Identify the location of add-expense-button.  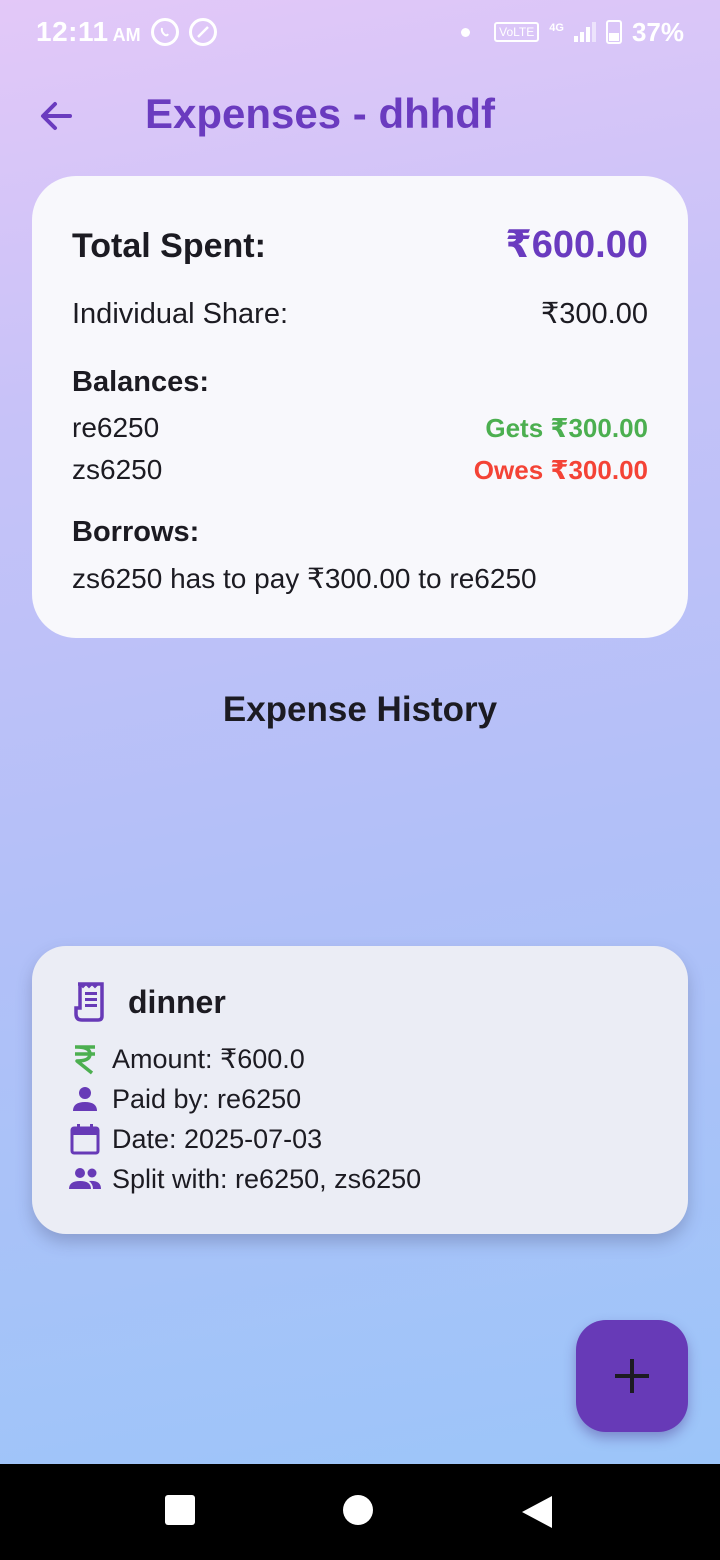
(632, 1376).